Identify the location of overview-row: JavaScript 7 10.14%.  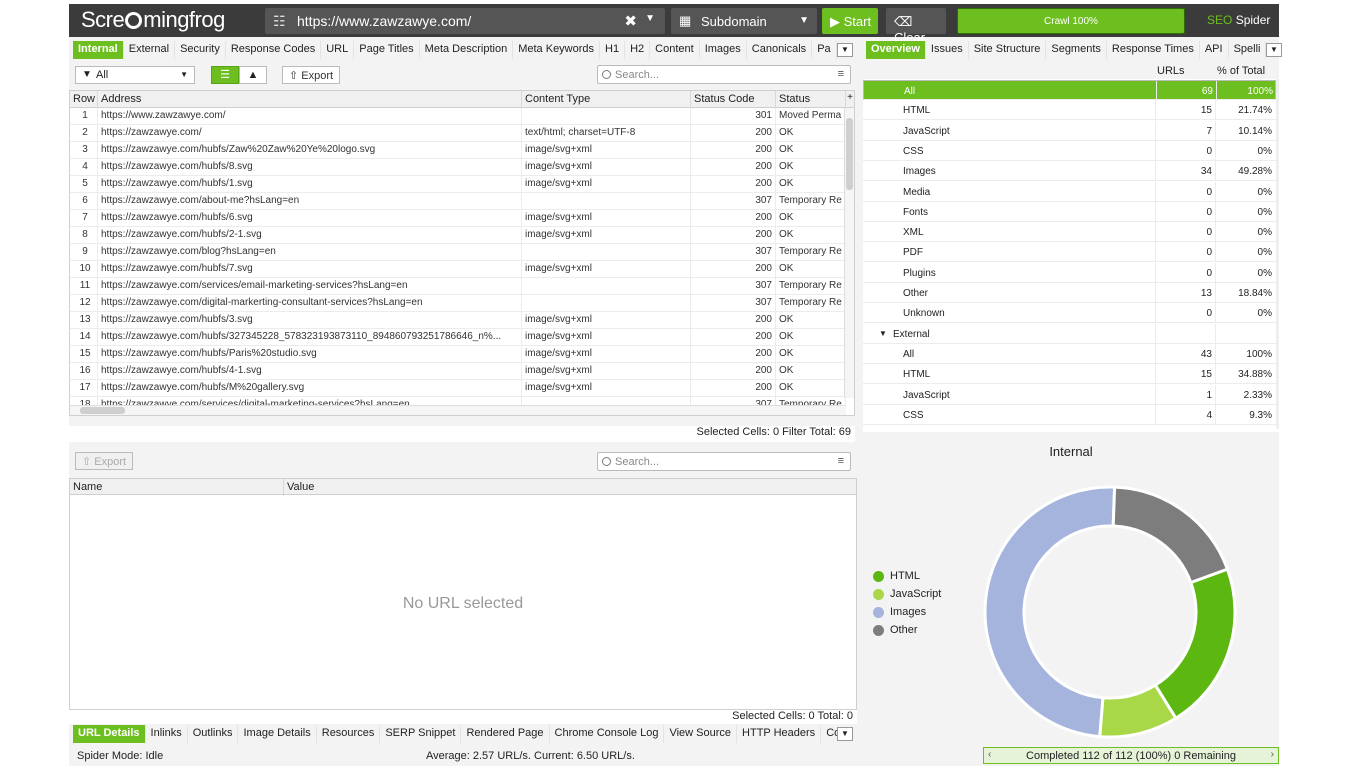
(1069, 130).